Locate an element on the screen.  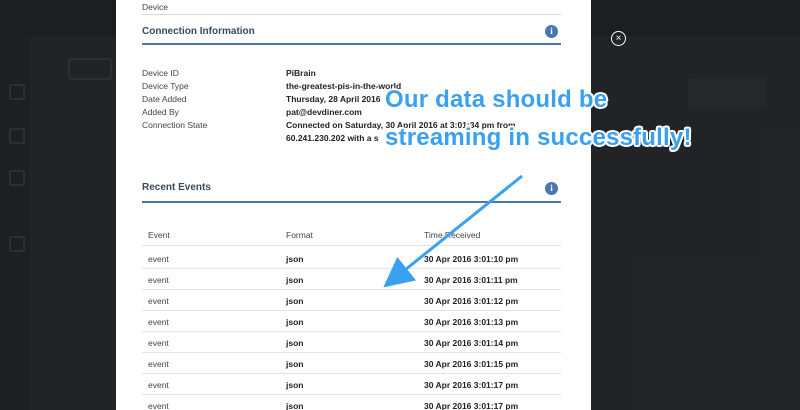
annotation-line-1: Our data should be is located at coordinates (496, 99).